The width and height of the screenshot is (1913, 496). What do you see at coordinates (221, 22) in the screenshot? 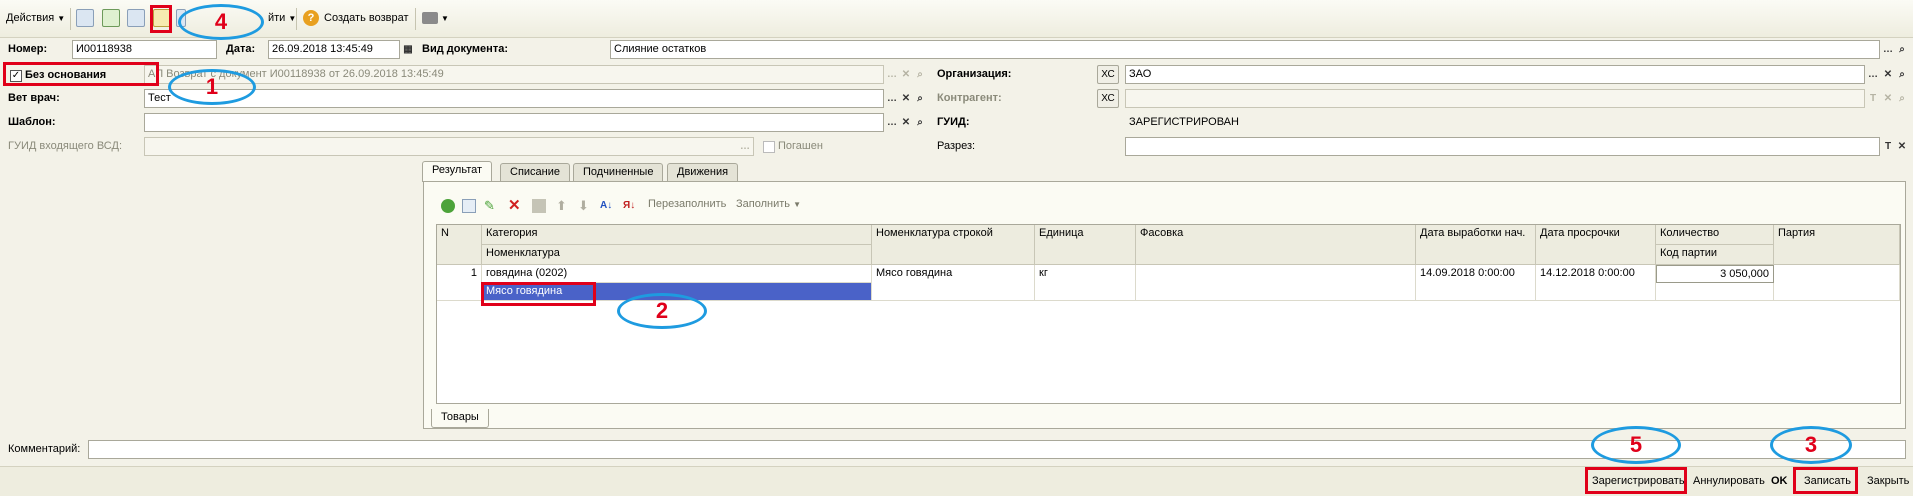
I see `annotation-oval-4: 4` at bounding box center [221, 22].